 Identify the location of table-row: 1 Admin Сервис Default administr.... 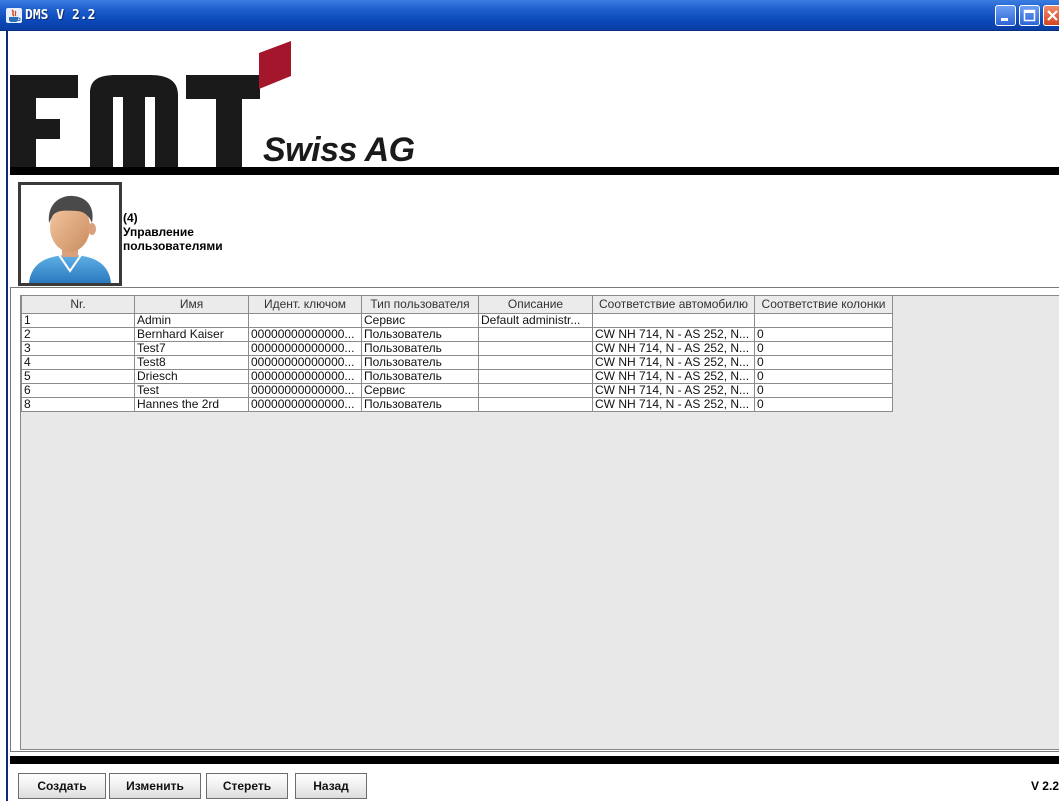
(457, 320).